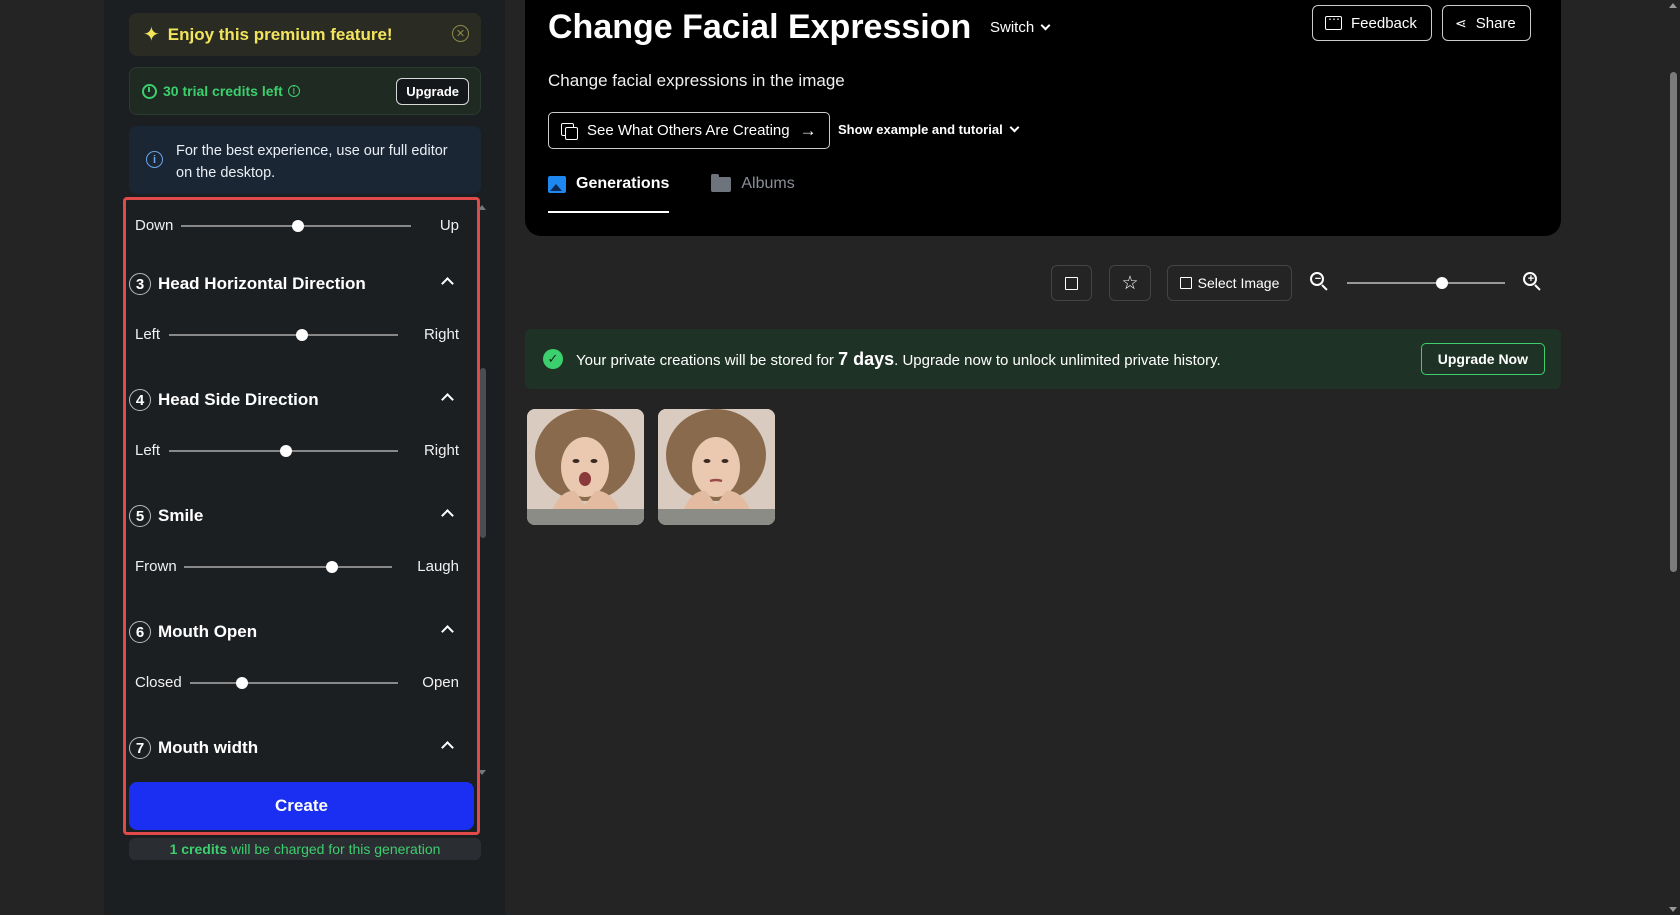  Describe the element at coordinates (295, 748) in the screenshot. I see `section-head-mouth-width: 7 Mouth width` at that location.